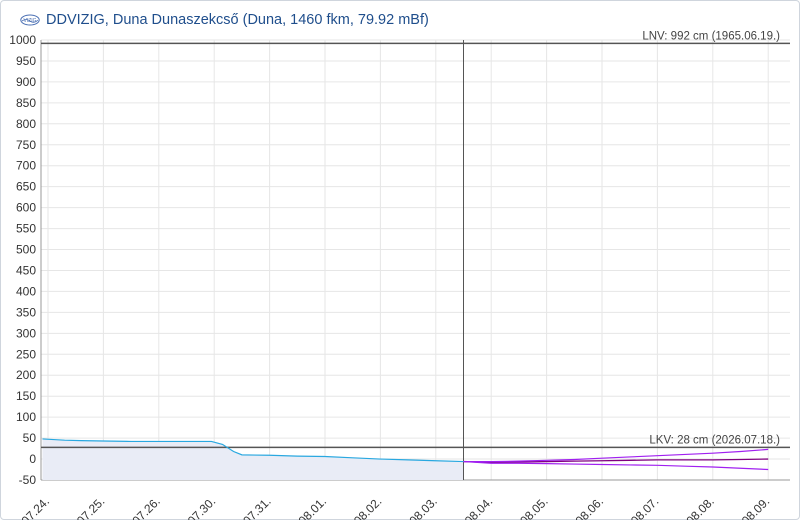  What do you see at coordinates (26, 229) in the screenshot?
I see `y-tick-label: 550` at bounding box center [26, 229].